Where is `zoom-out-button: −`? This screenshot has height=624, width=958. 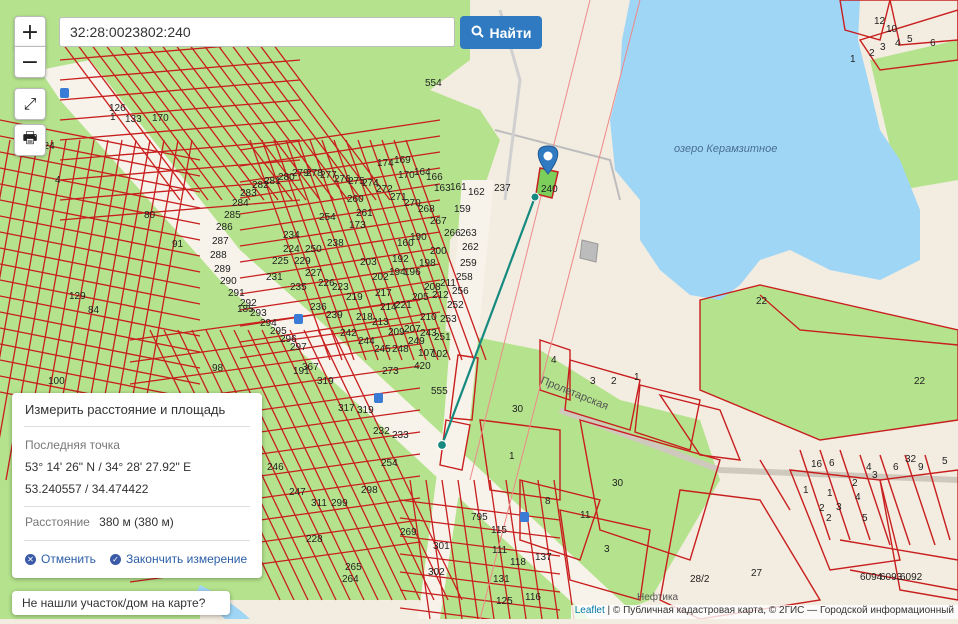
zoom-out-button: − is located at coordinates (30, 62).